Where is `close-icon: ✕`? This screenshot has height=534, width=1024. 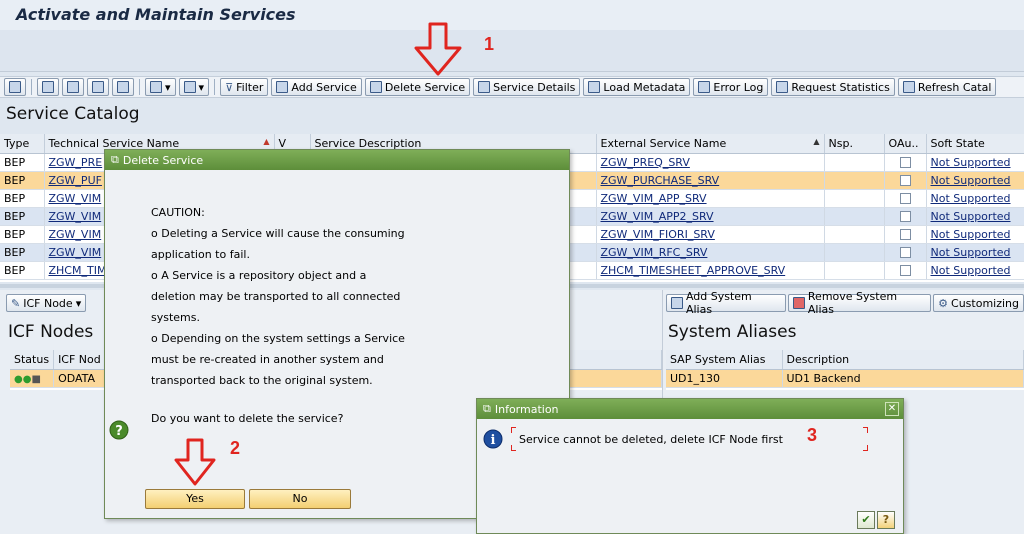
close-icon: ✕ is located at coordinates (892, 409).